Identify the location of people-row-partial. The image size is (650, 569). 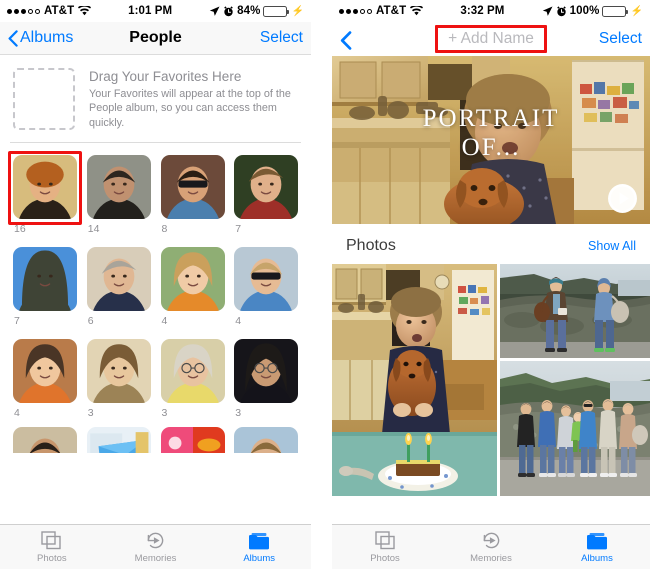
(155, 440).